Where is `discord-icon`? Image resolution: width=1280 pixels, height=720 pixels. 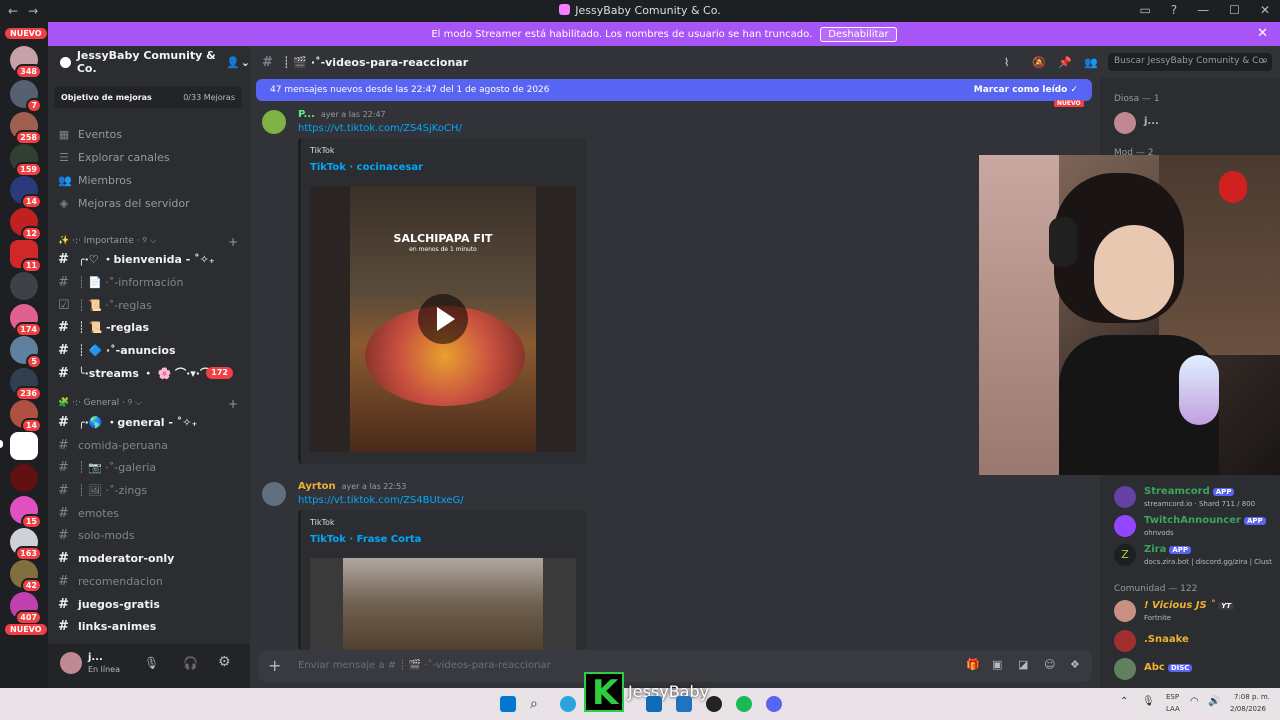 discord-icon is located at coordinates (774, 704).